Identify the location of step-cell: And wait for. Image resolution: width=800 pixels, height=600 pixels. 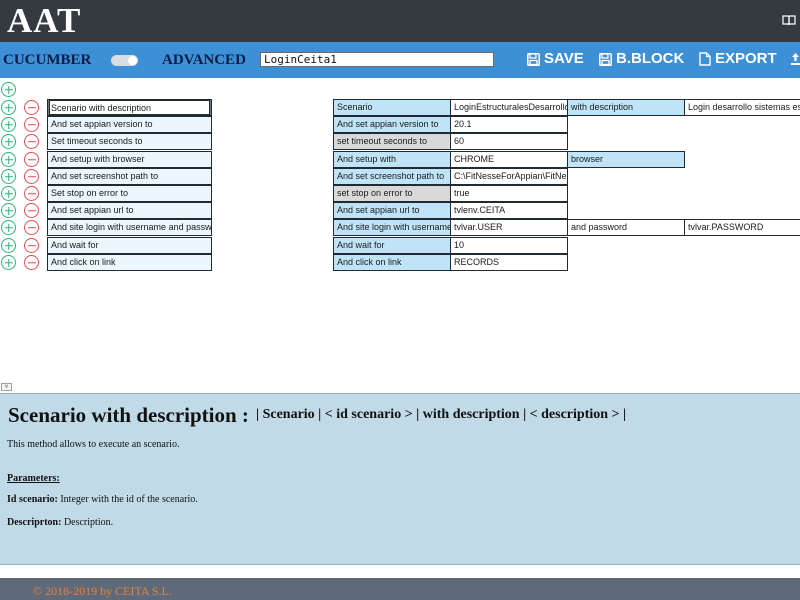
(129, 245).